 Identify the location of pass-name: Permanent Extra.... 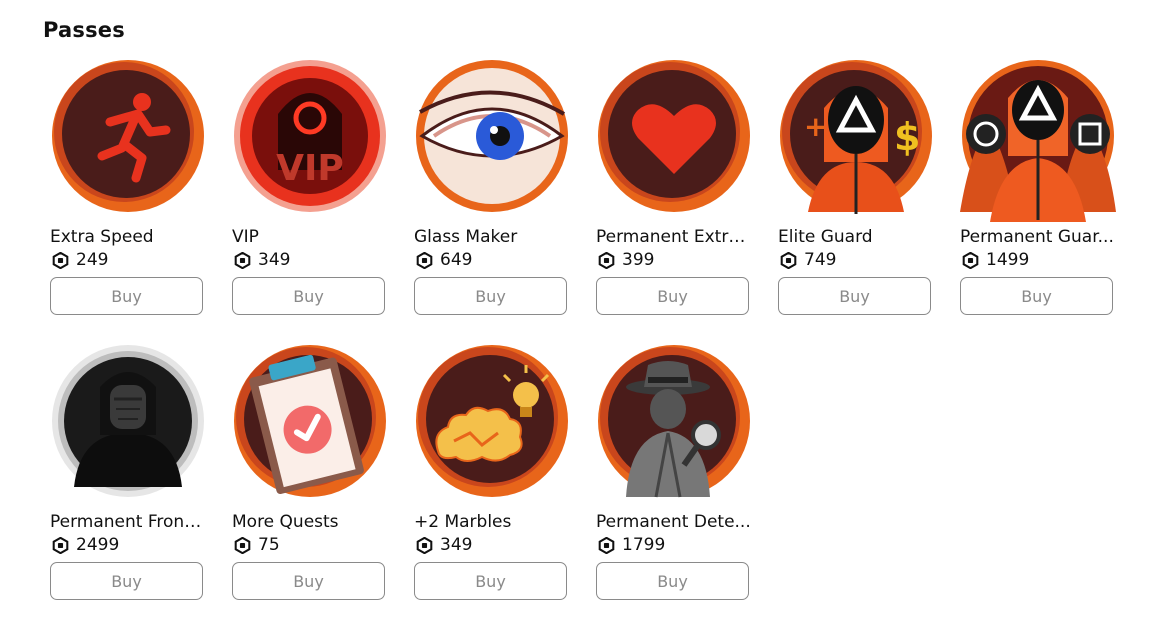
(674, 237).